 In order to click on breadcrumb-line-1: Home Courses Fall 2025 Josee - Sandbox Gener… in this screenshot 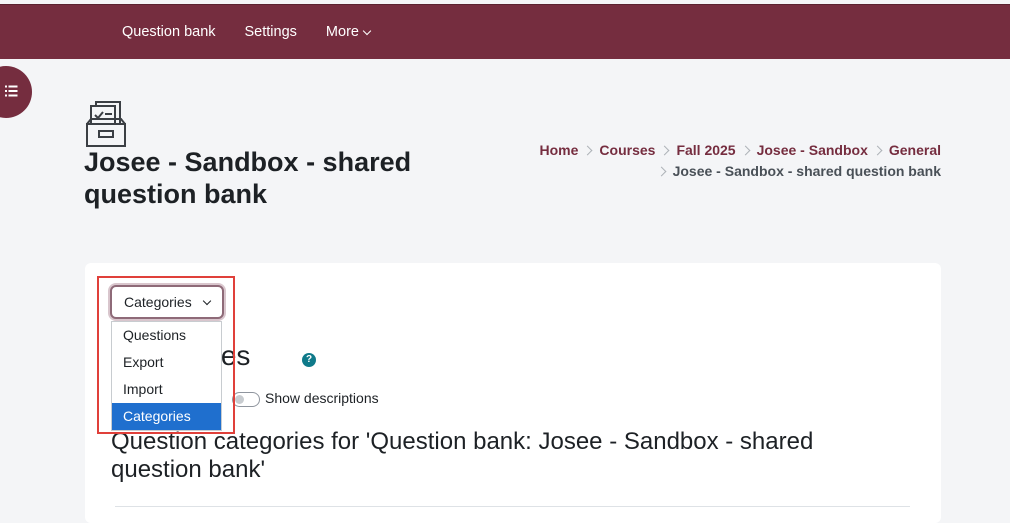, I will do `click(741, 150)`.